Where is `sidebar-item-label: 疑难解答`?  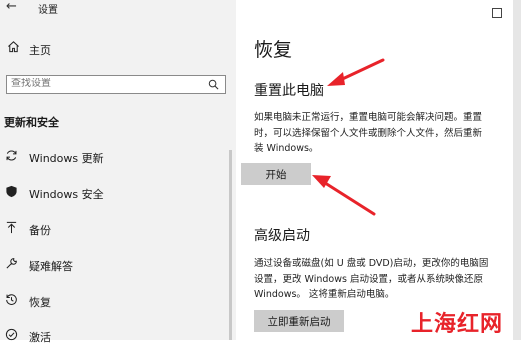 sidebar-item-label: 疑难解答 is located at coordinates (51, 266).